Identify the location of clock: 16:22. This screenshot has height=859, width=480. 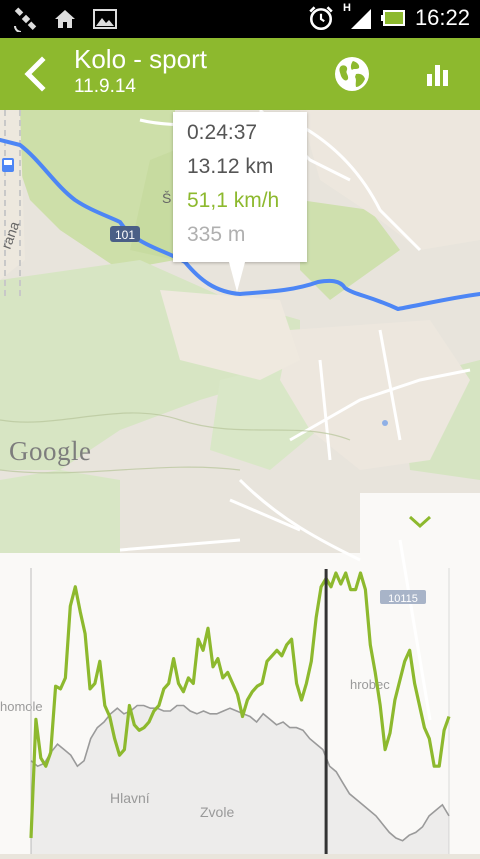
(442, 17).